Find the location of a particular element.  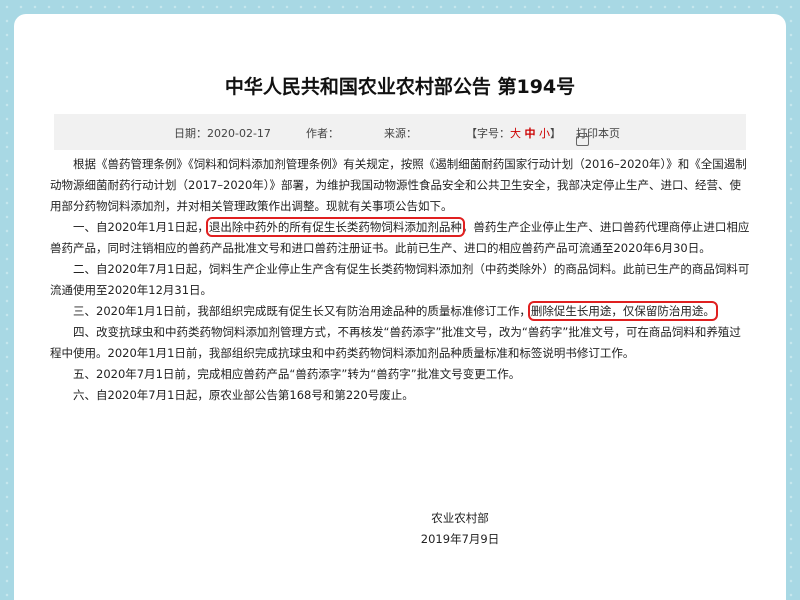

highlighted-phrase-1: 退出除中药外的所有促生长类药物饲料添加剂品种 is located at coordinates (335, 227).